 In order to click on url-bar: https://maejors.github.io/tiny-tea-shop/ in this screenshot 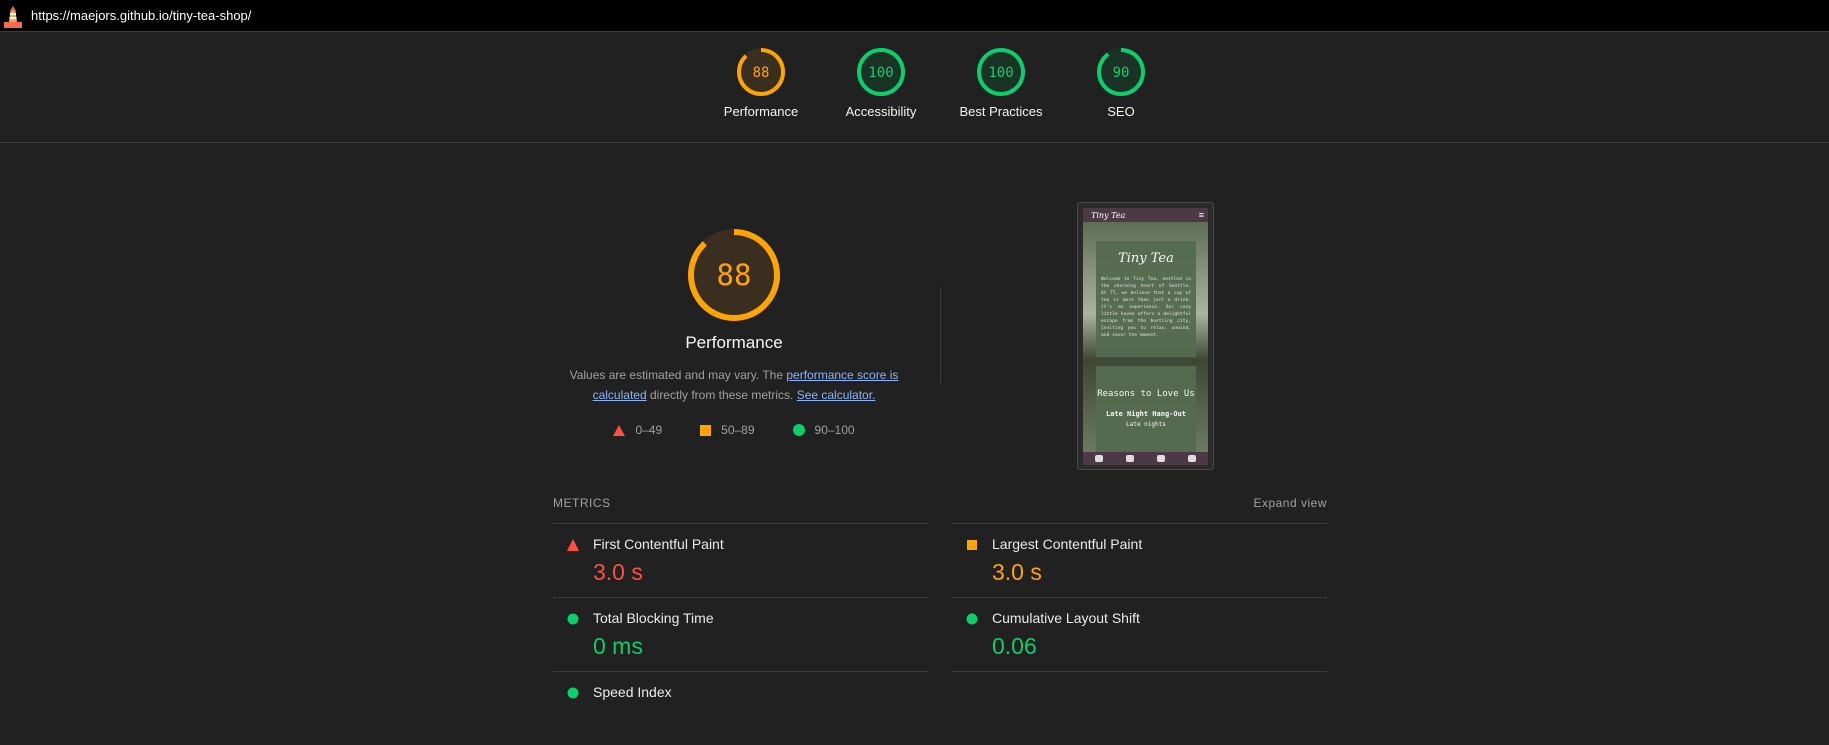, I will do `click(914, 16)`.